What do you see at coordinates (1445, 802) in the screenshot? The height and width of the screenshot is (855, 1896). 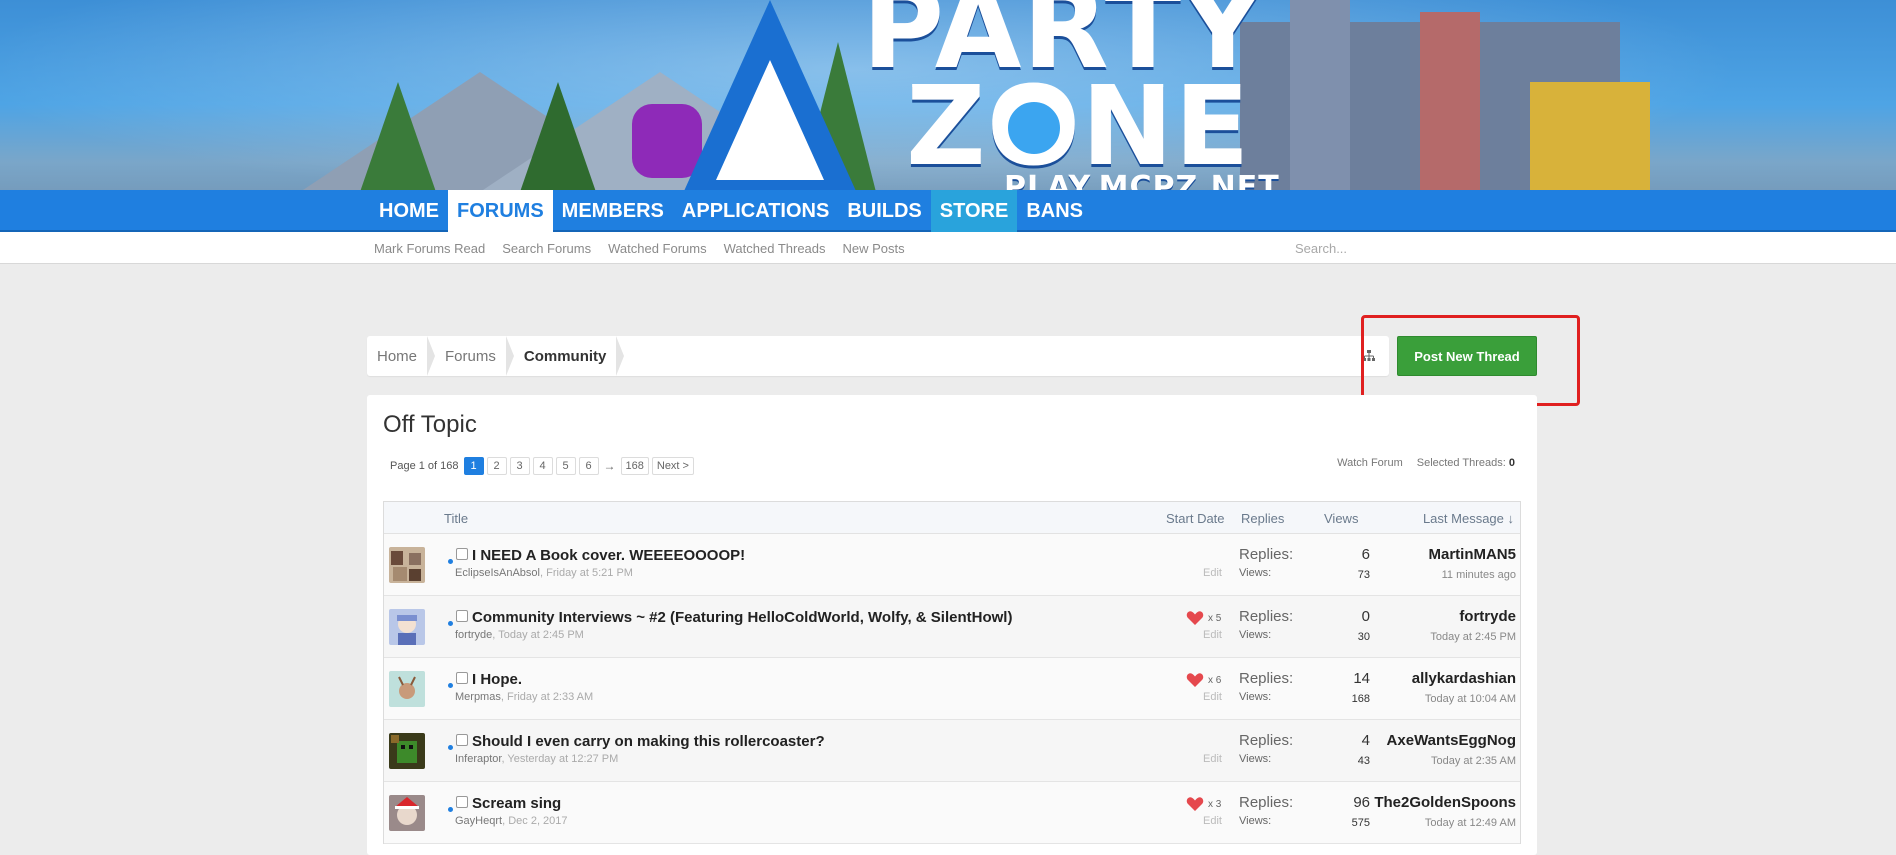 I see `last-poster-link: The2GoldenSpoons` at bounding box center [1445, 802].